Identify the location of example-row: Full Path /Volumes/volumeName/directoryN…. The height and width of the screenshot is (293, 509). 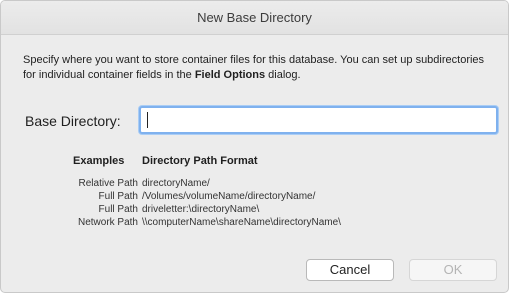
(254, 197).